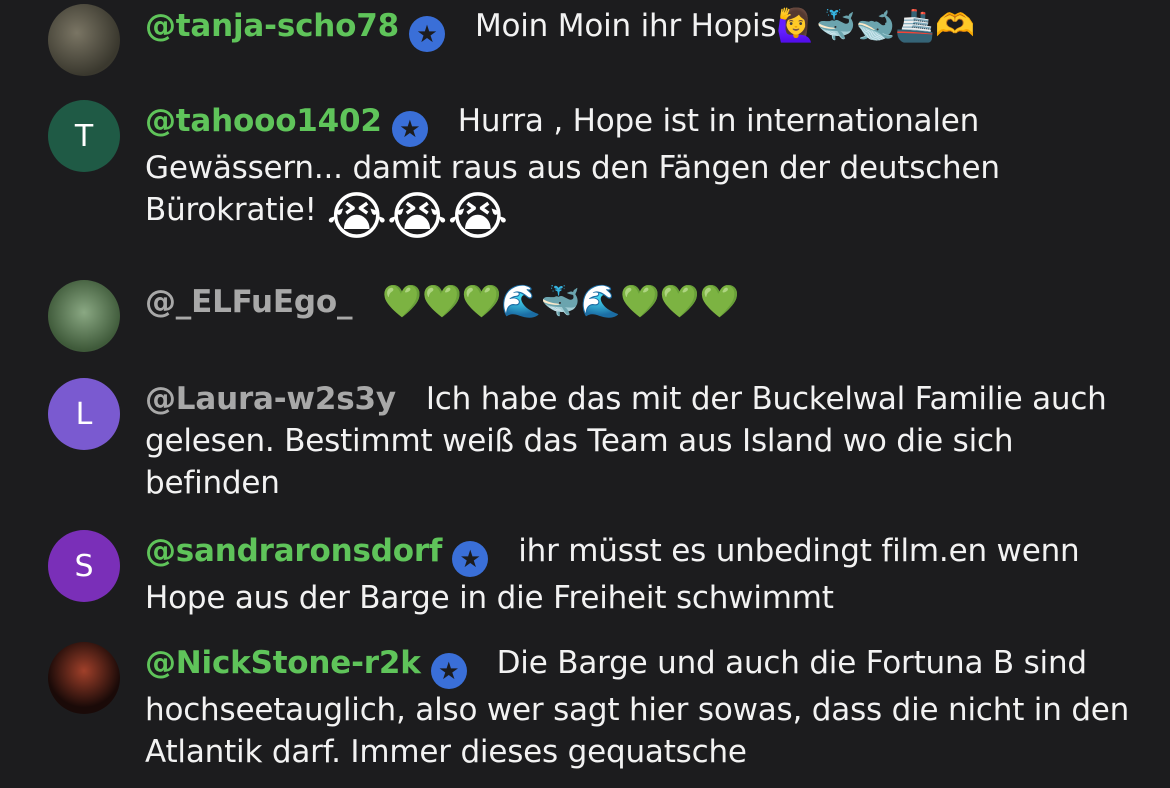 This screenshot has height=788, width=1170. I want to click on username-link: @tahooo1402, so click(263, 121).